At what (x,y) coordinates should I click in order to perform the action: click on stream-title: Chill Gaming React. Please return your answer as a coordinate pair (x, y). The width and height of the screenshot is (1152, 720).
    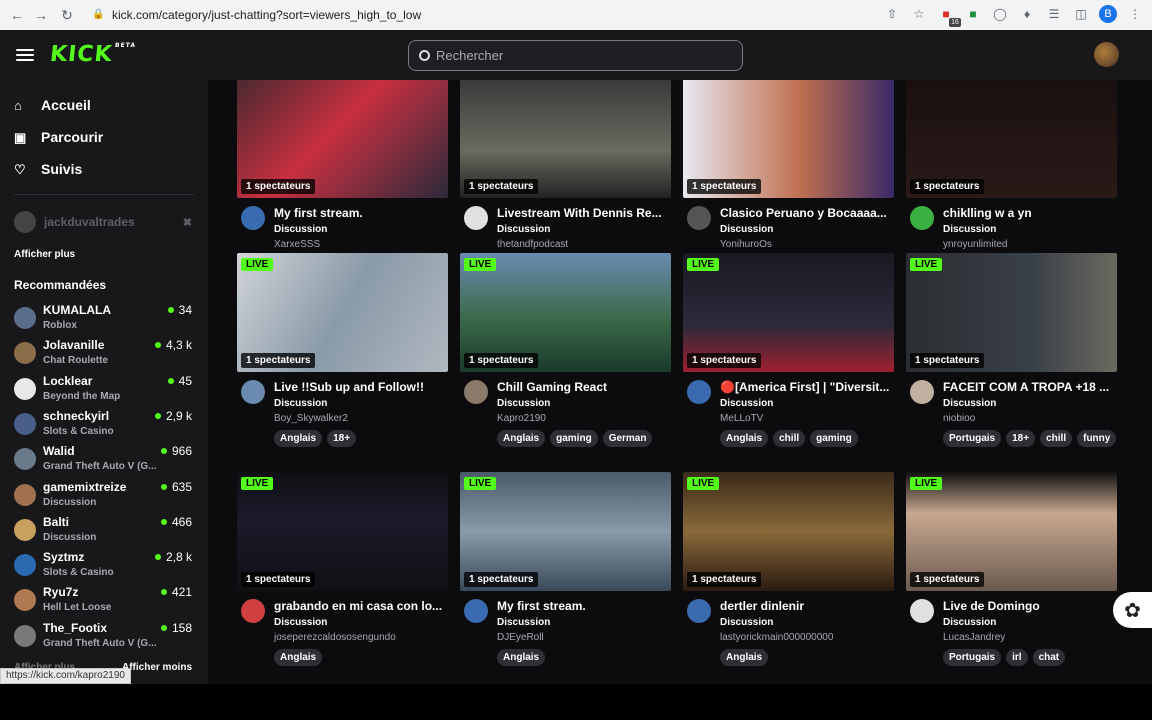
    Looking at the image, I should click on (584, 387).